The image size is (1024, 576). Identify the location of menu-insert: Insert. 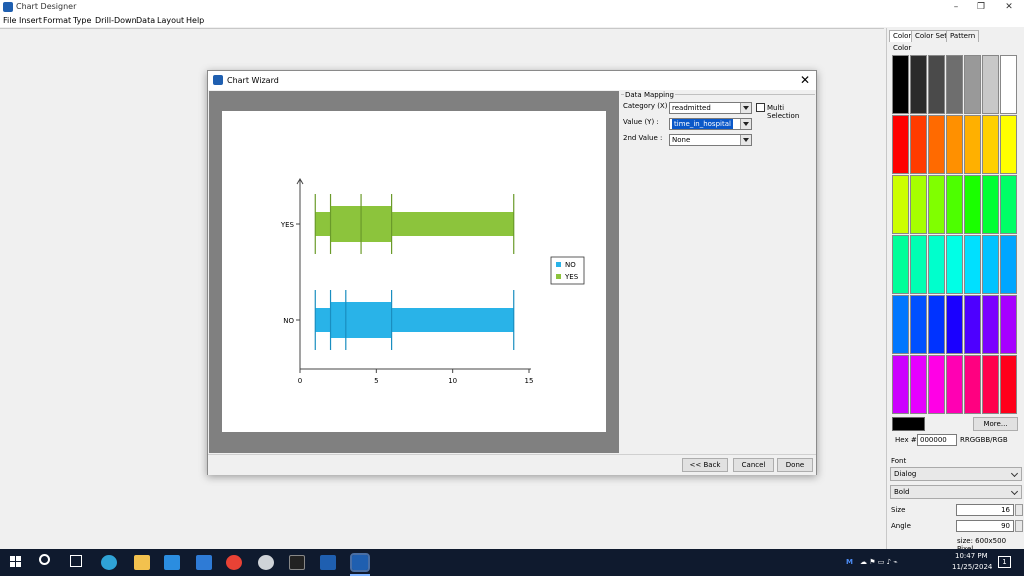
(30, 20).